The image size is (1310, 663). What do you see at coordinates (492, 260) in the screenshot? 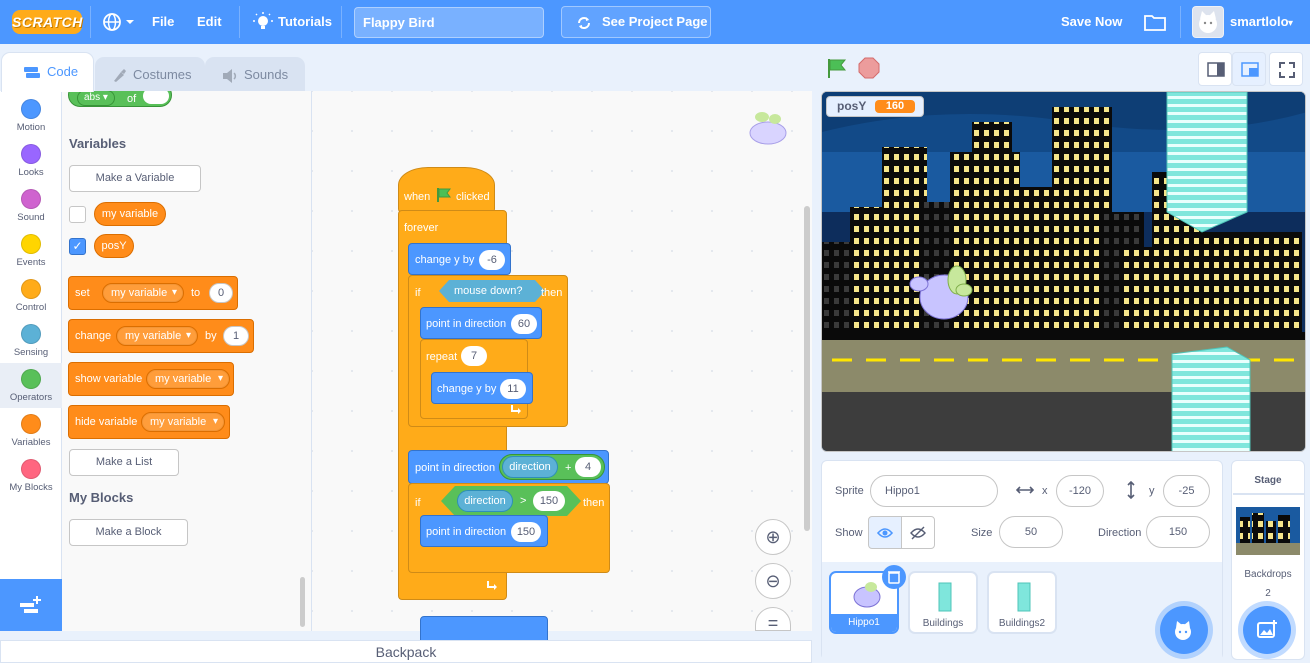
I see `change-y-input: -6` at bounding box center [492, 260].